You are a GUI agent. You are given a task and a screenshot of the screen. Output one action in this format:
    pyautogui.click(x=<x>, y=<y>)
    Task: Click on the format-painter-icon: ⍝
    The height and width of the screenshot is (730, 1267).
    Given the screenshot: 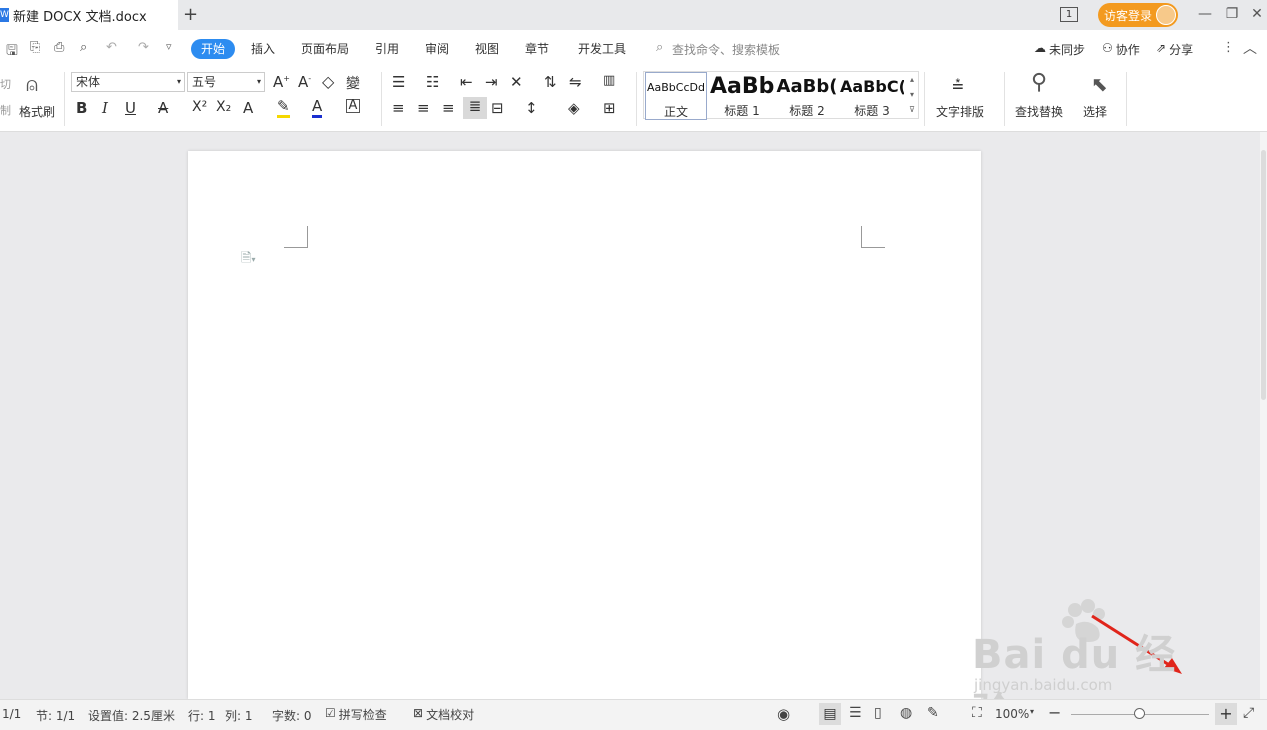 What is the action you would take?
    pyautogui.click(x=32, y=84)
    